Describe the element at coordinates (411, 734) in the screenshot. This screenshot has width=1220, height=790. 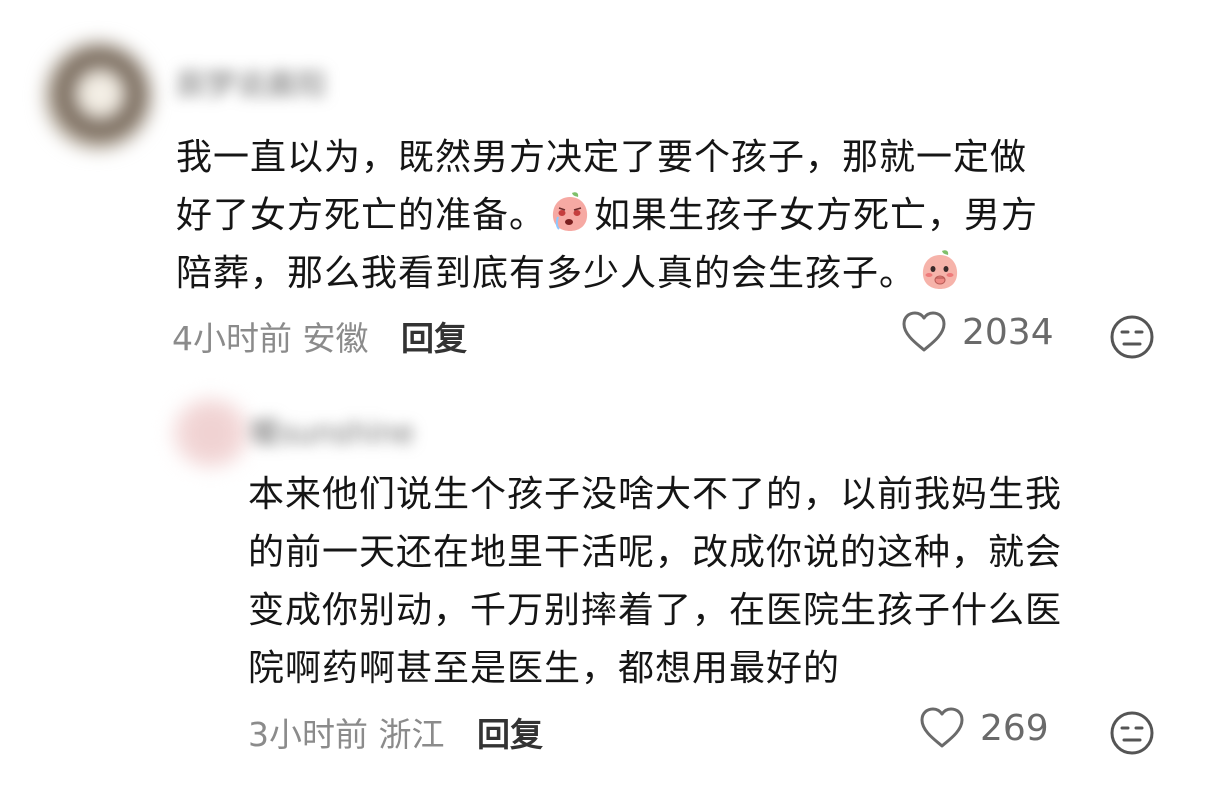
I see `comment-location: 浙江` at that location.